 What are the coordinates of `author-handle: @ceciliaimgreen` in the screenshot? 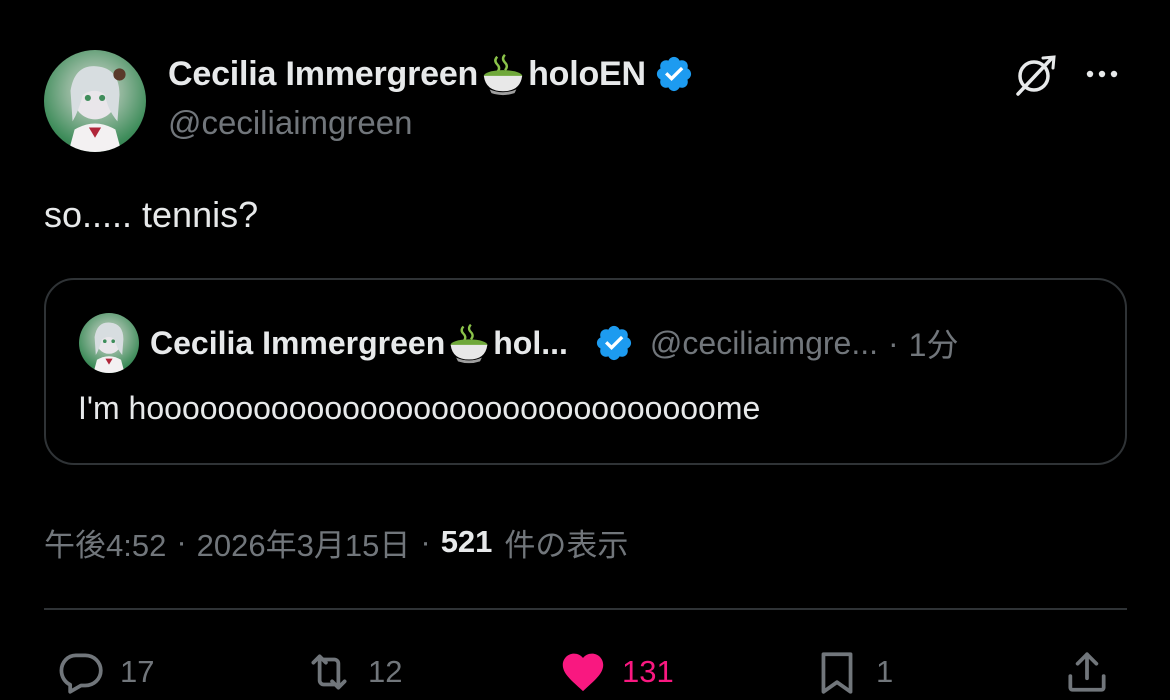 It's located at (290, 123).